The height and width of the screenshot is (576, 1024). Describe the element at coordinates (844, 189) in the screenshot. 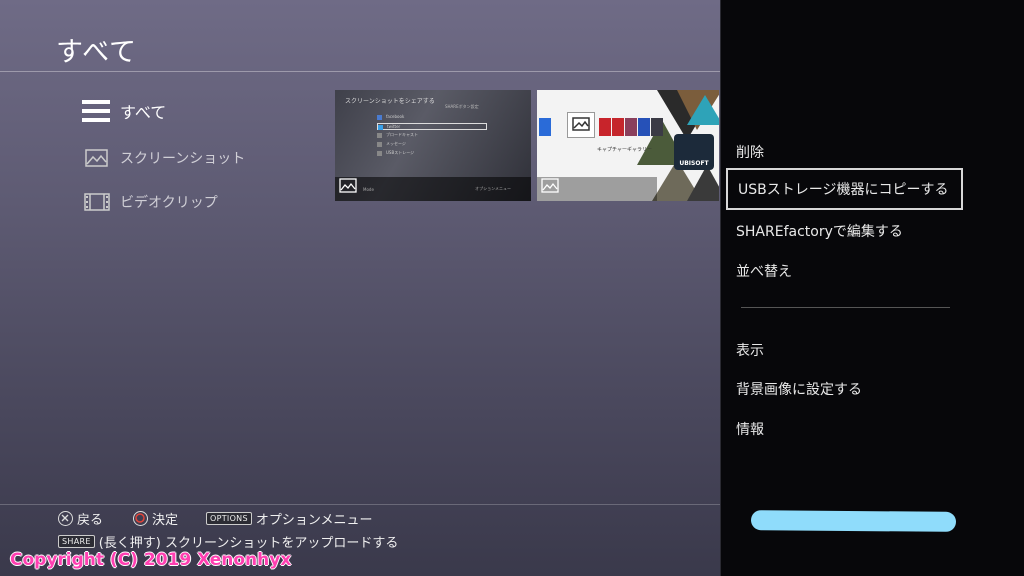

I see `menu-item-copy-usb: USBストレージ機器にコピーする` at that location.